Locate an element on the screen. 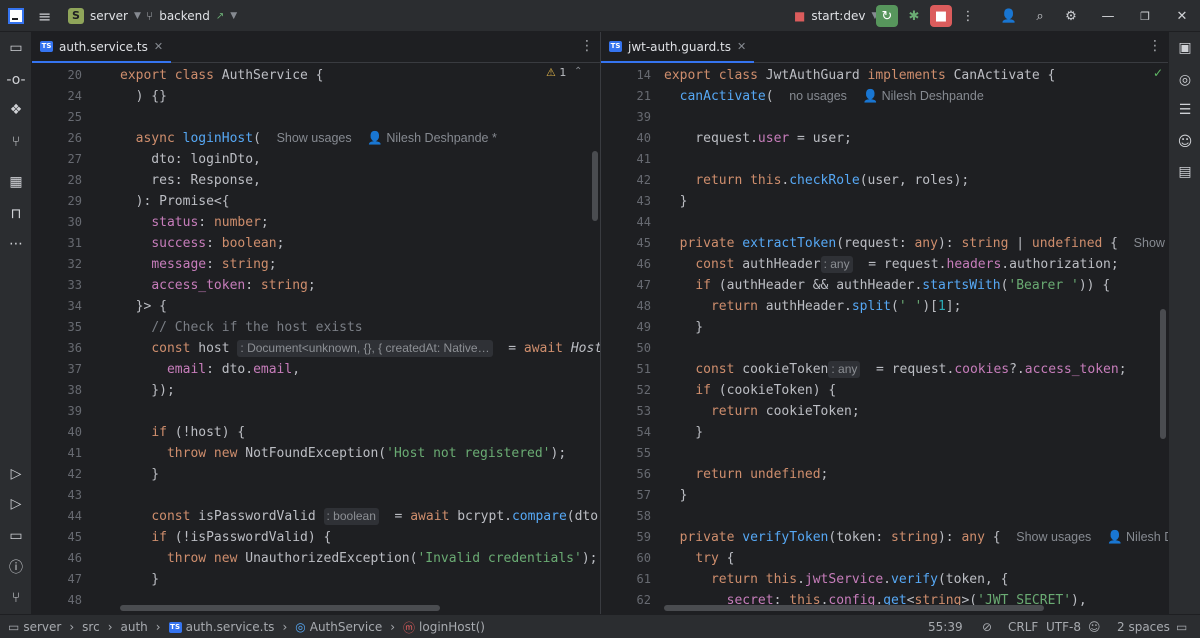 The image size is (1200, 638). app-logo-icon is located at coordinates (16, 16).